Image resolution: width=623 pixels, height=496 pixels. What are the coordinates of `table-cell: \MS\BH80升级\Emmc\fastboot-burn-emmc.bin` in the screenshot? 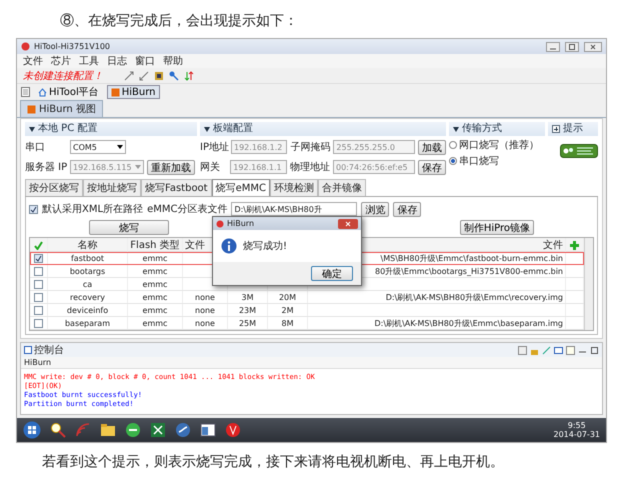 It's located at (471, 258).